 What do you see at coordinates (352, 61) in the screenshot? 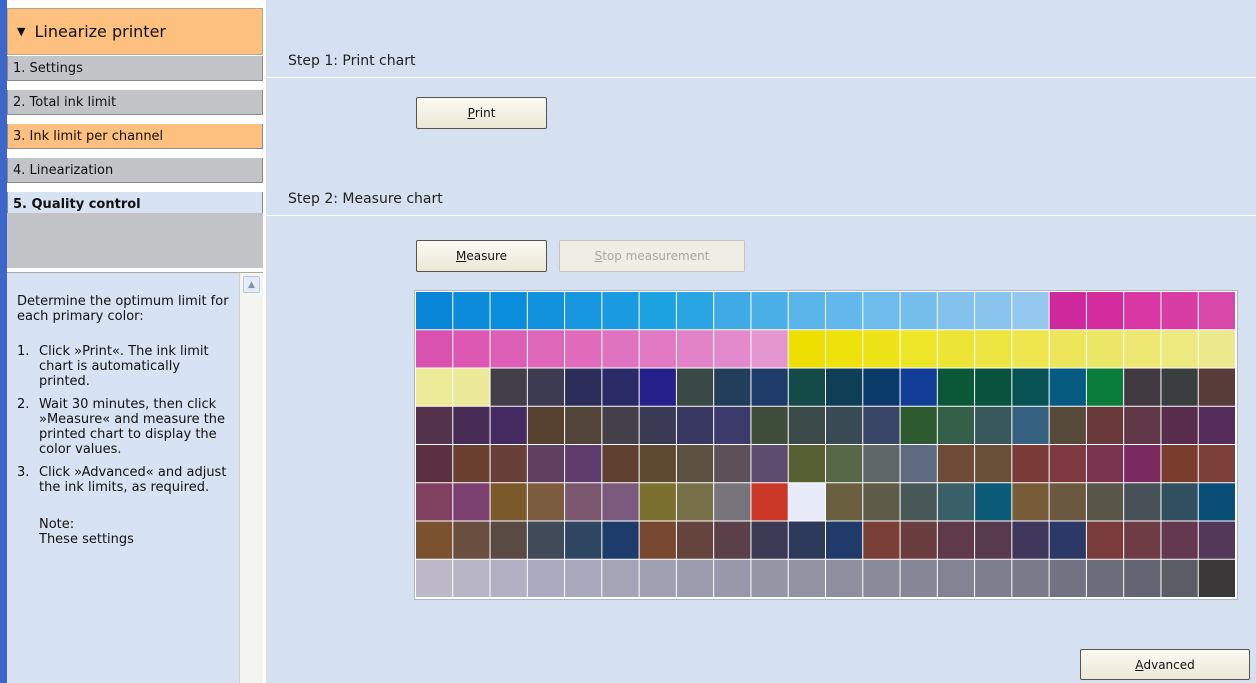
I see `step1-title: Step 1: Print chart` at bounding box center [352, 61].